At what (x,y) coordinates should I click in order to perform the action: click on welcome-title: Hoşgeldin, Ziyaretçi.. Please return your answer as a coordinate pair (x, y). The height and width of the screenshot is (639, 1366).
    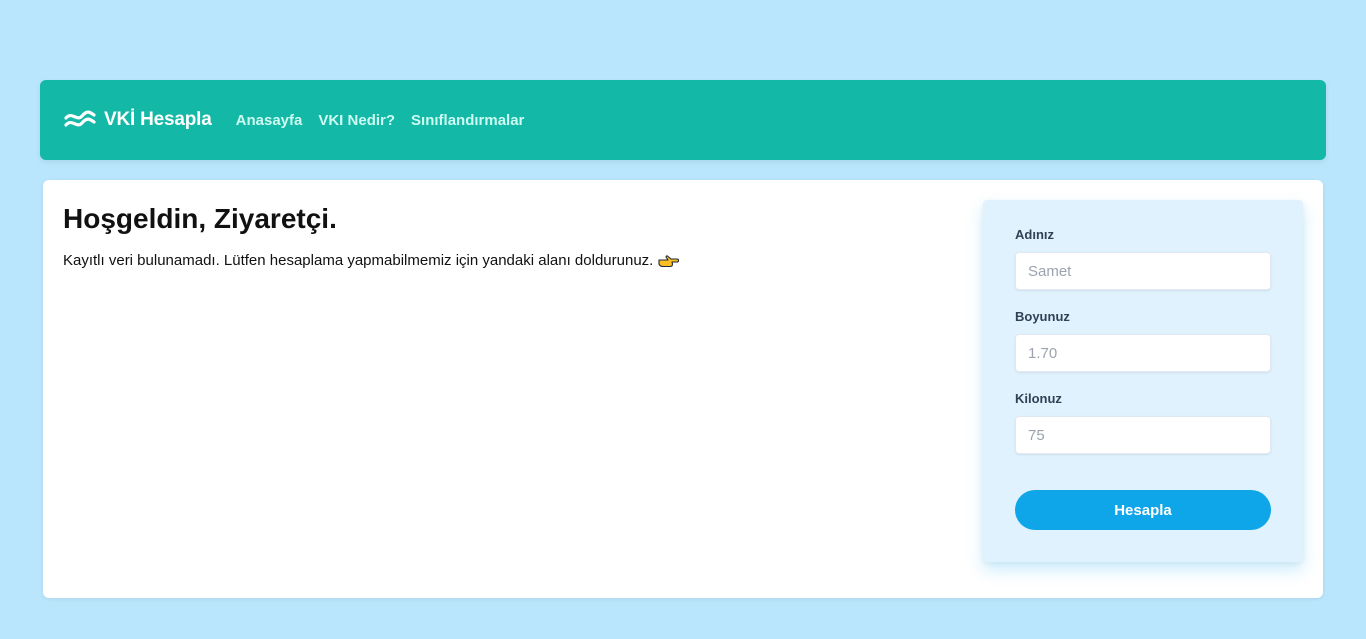
    Looking at the image, I should click on (200, 218).